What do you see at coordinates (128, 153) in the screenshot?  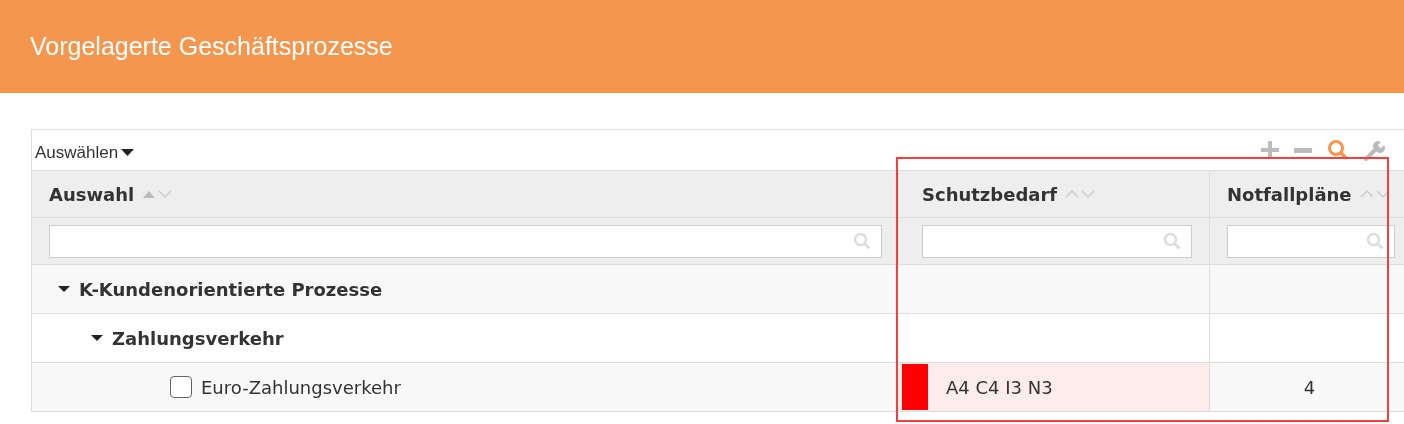 I see `caret-icon` at bounding box center [128, 153].